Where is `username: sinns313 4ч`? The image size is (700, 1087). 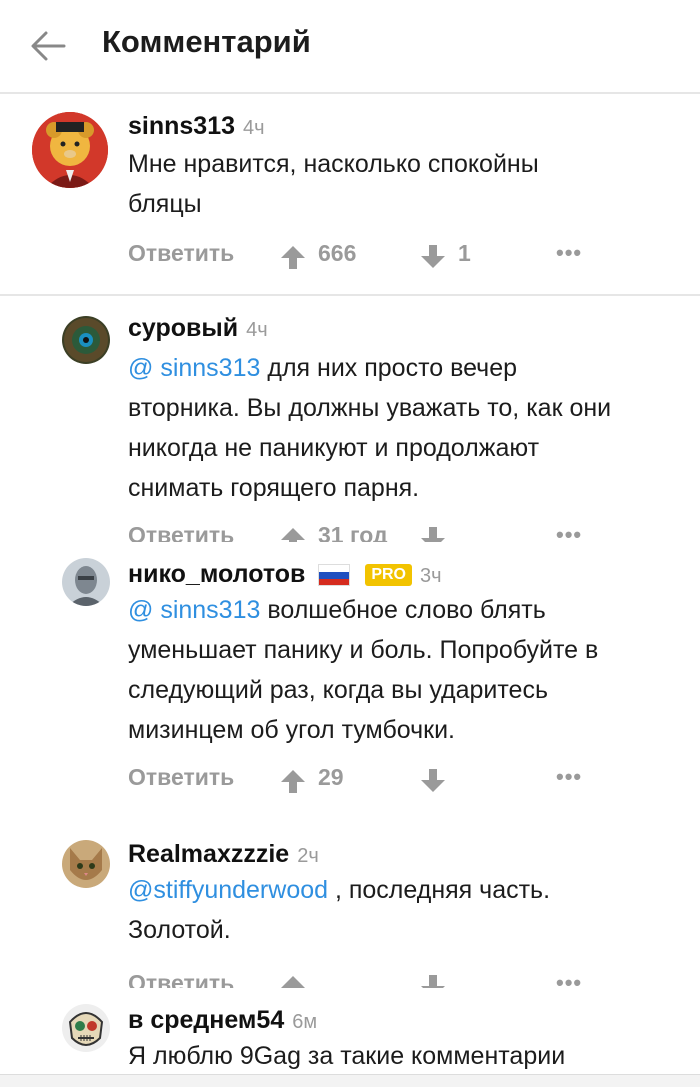
username: sinns313 4ч is located at coordinates (196, 126).